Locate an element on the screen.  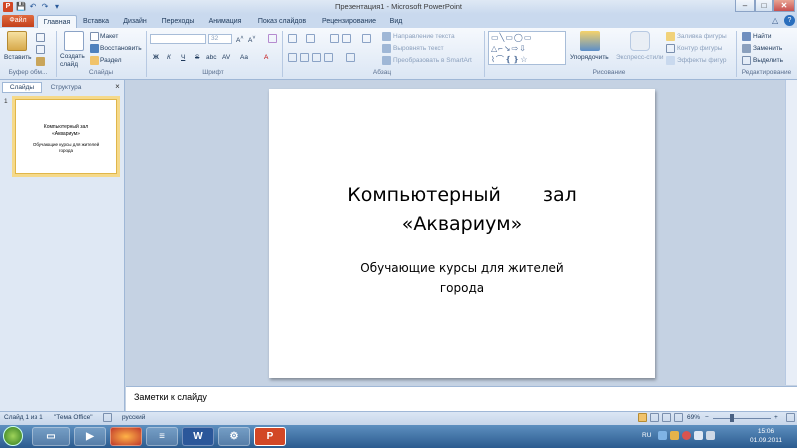
tab-home: Главная is located at coordinates (57, 21).